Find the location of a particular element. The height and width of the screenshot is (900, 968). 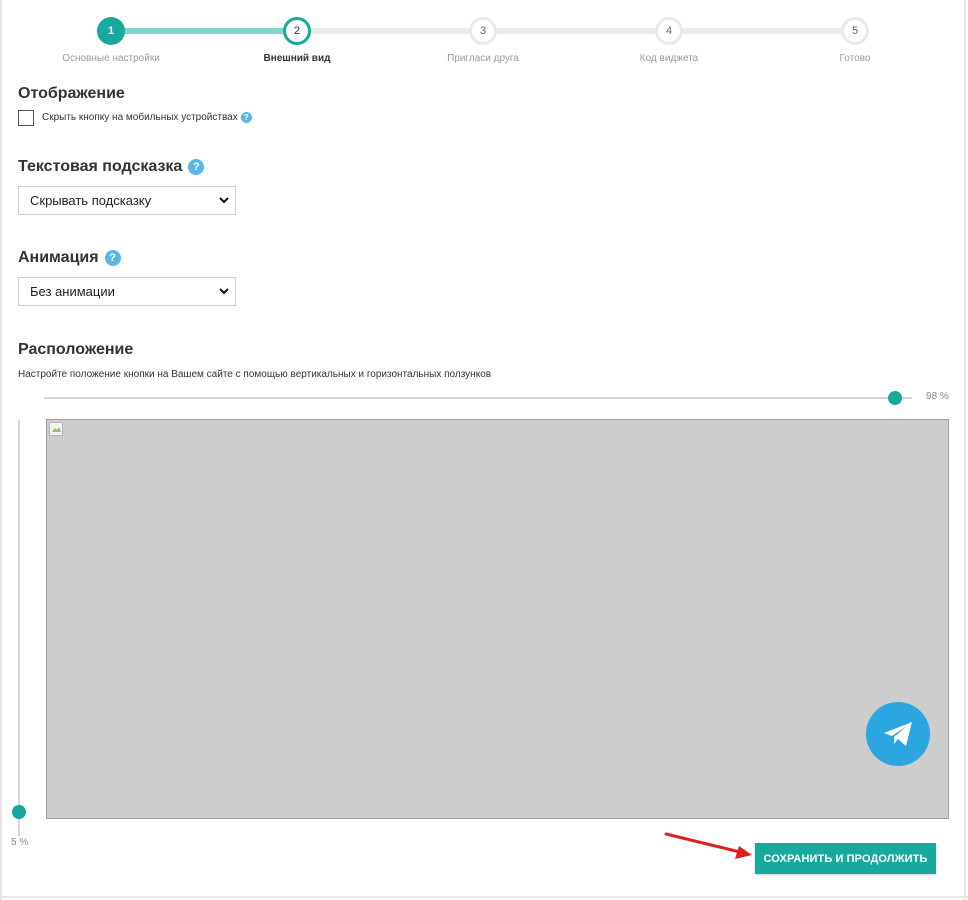

frame-border-left is located at coordinates (1, 450).